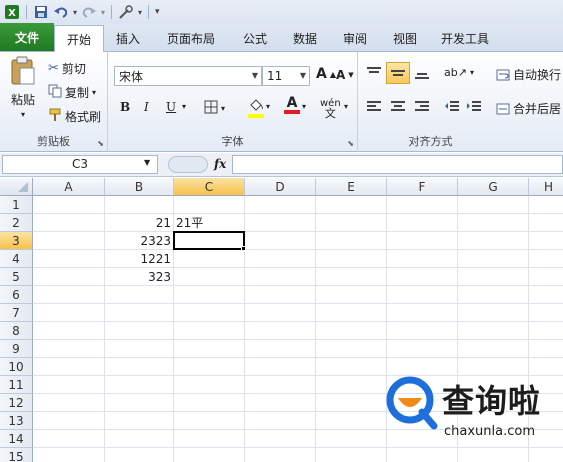  What do you see at coordinates (351, 277) in the screenshot?
I see `cell-e5` at bounding box center [351, 277].